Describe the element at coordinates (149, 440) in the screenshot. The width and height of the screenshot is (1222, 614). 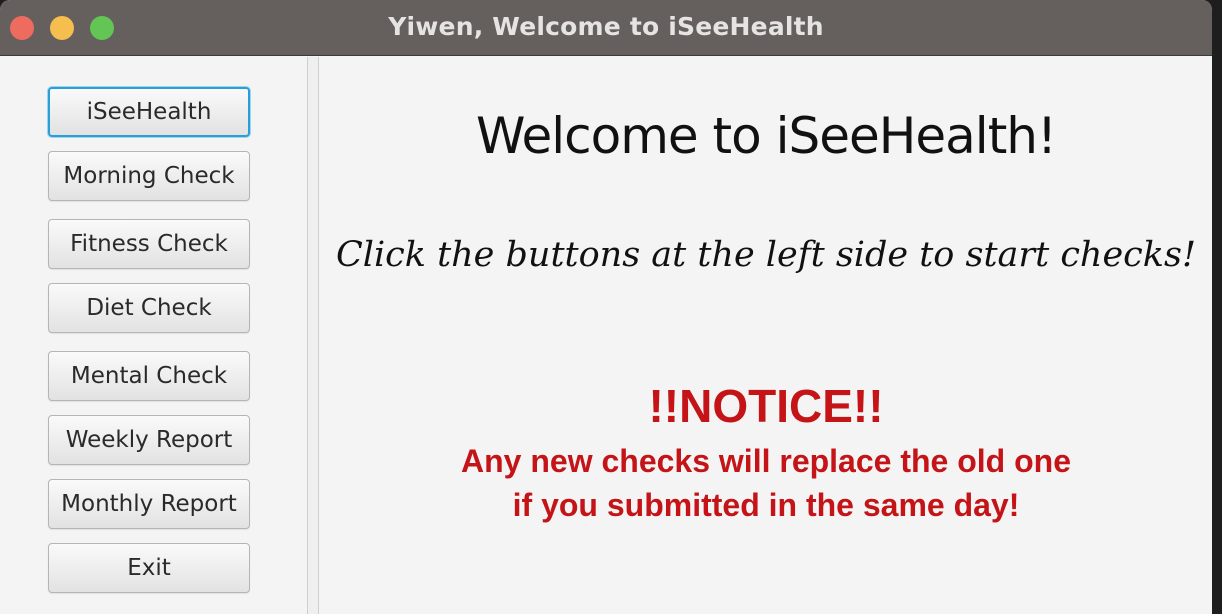
I see `weekly-report-button: Weekly Report` at that location.